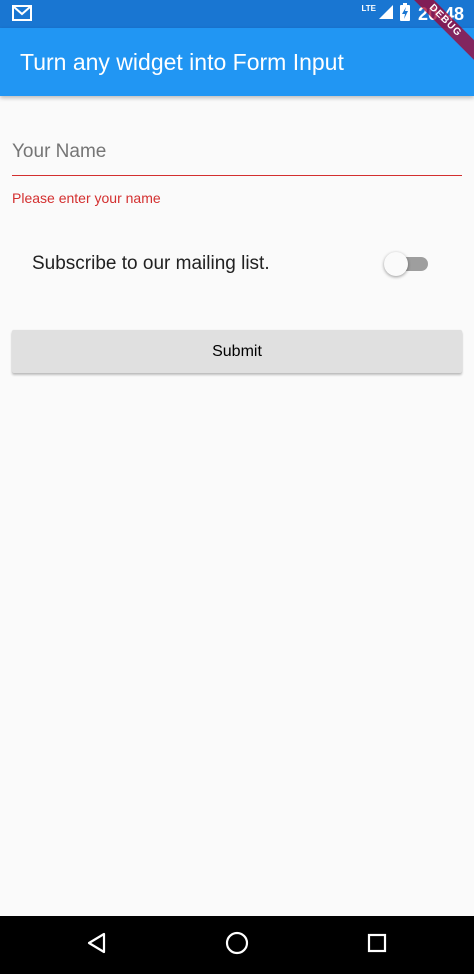 This screenshot has width=474, height=974. I want to click on gmail-icon, so click(22, 13).